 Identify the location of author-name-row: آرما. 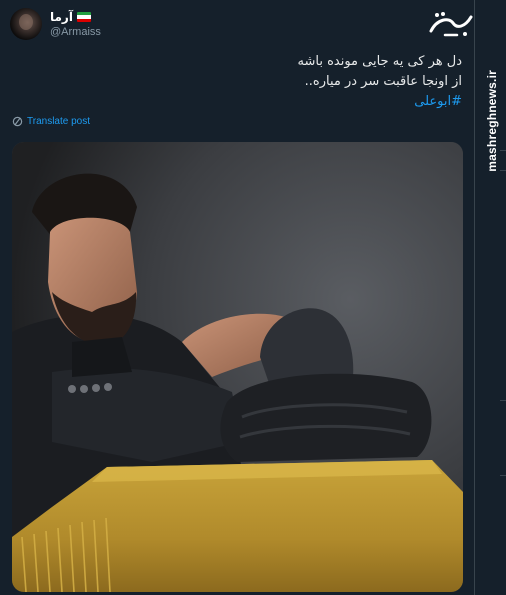
(70, 17).